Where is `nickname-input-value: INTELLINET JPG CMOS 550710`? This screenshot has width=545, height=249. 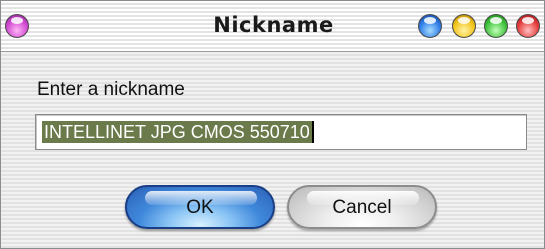
nickname-input-value: INTELLINET JPG CMOS 550710 is located at coordinates (178, 132).